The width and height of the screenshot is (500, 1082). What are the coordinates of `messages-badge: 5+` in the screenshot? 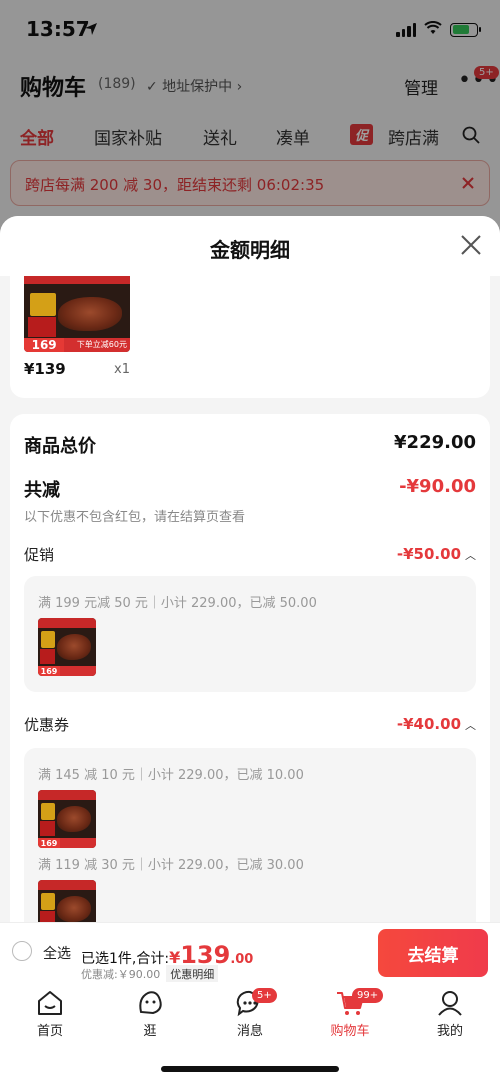 It's located at (264, 995).